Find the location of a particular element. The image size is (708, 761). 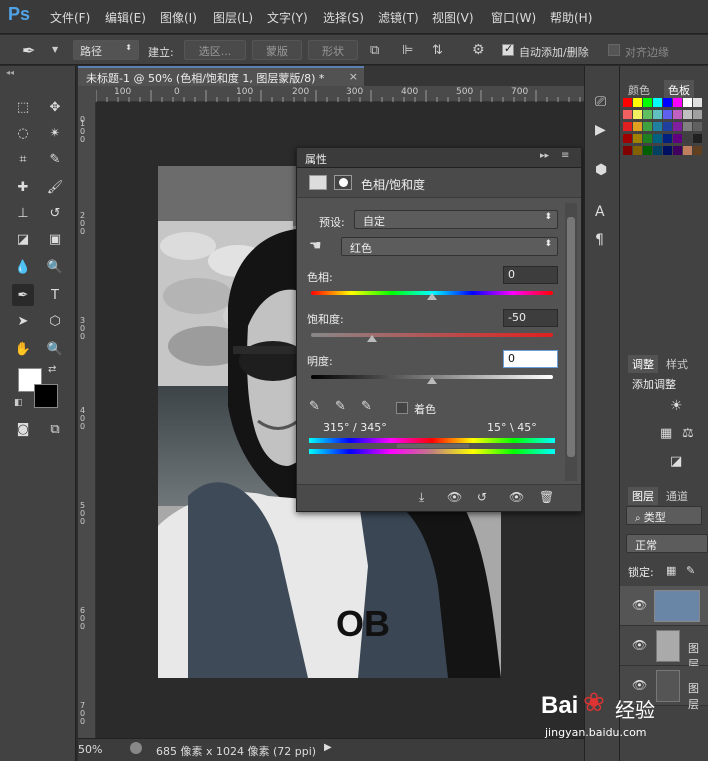

background-color-swatch is located at coordinates (46, 396).